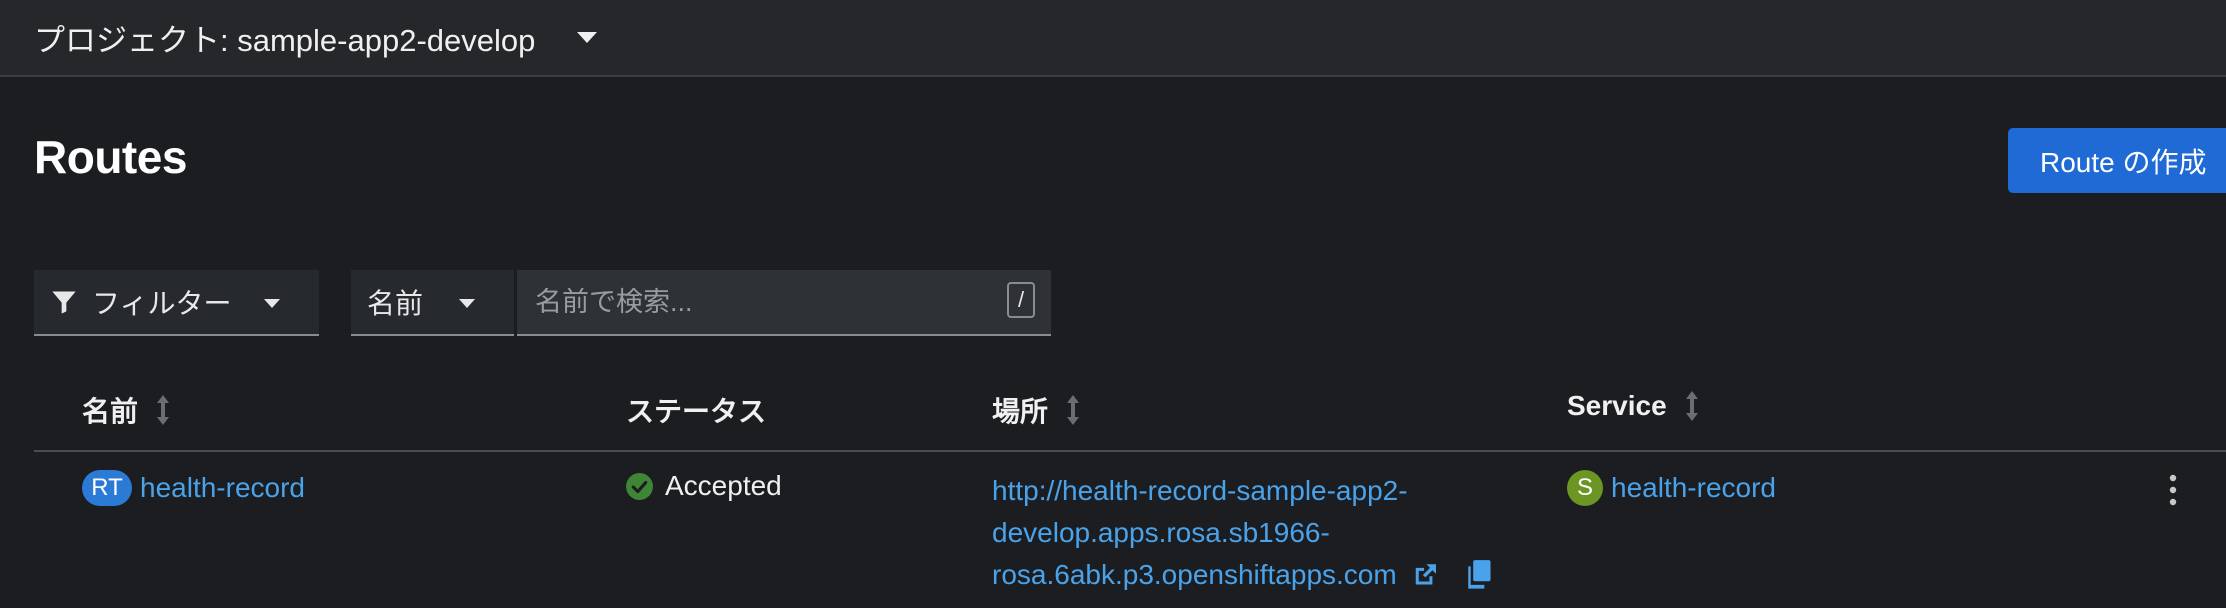 The width and height of the screenshot is (2226, 608). Describe the element at coordinates (107, 488) in the screenshot. I see `route-badge: RT` at that location.